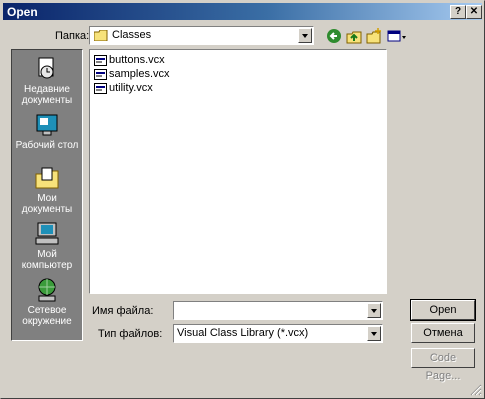 Image resolution: width=485 pixels, height=399 pixels. What do you see at coordinates (137, 60) in the screenshot?
I see `file-name: buttons.vcx` at bounding box center [137, 60].